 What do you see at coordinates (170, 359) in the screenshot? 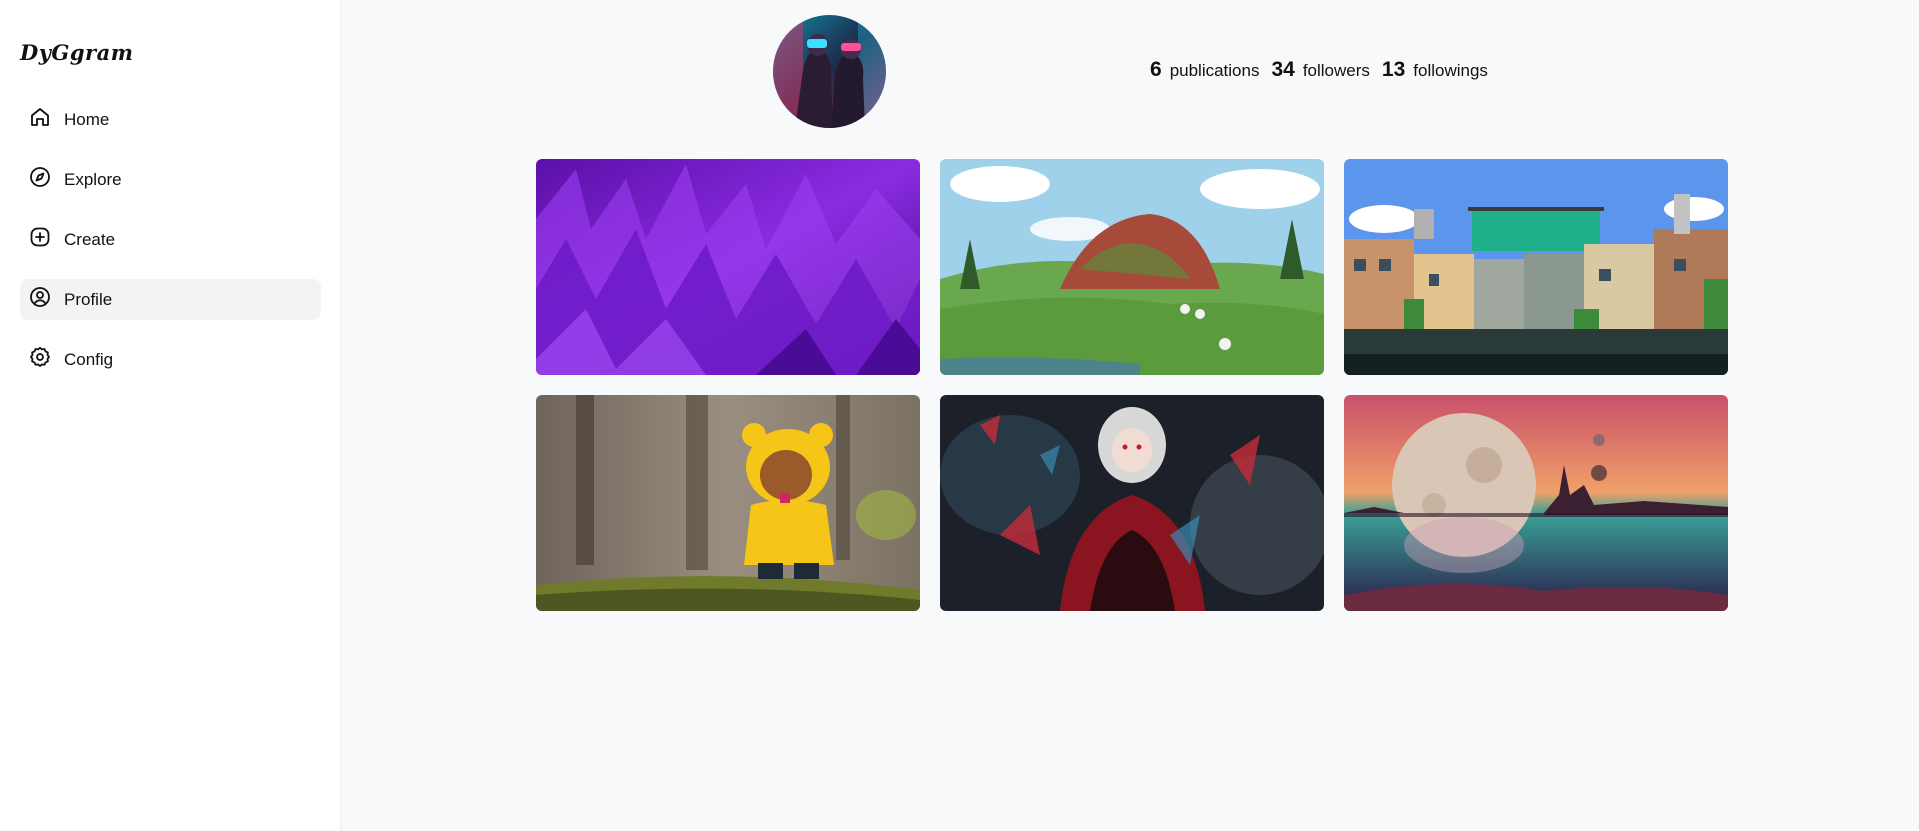
I see `sidebar-item-config: Config` at bounding box center [170, 359].